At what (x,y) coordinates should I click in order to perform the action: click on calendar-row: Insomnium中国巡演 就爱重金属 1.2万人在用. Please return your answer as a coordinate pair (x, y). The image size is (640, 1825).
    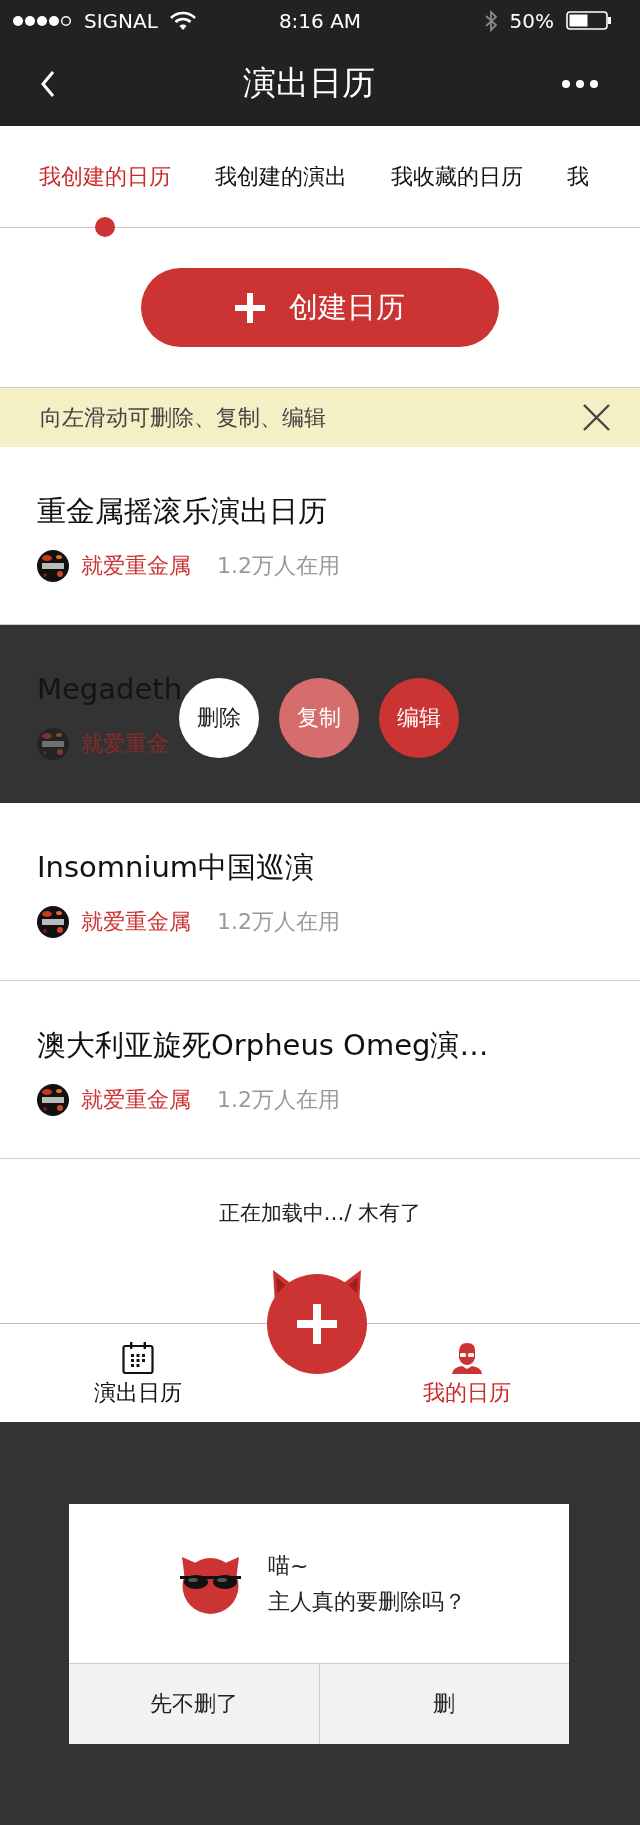
    Looking at the image, I should click on (320, 892).